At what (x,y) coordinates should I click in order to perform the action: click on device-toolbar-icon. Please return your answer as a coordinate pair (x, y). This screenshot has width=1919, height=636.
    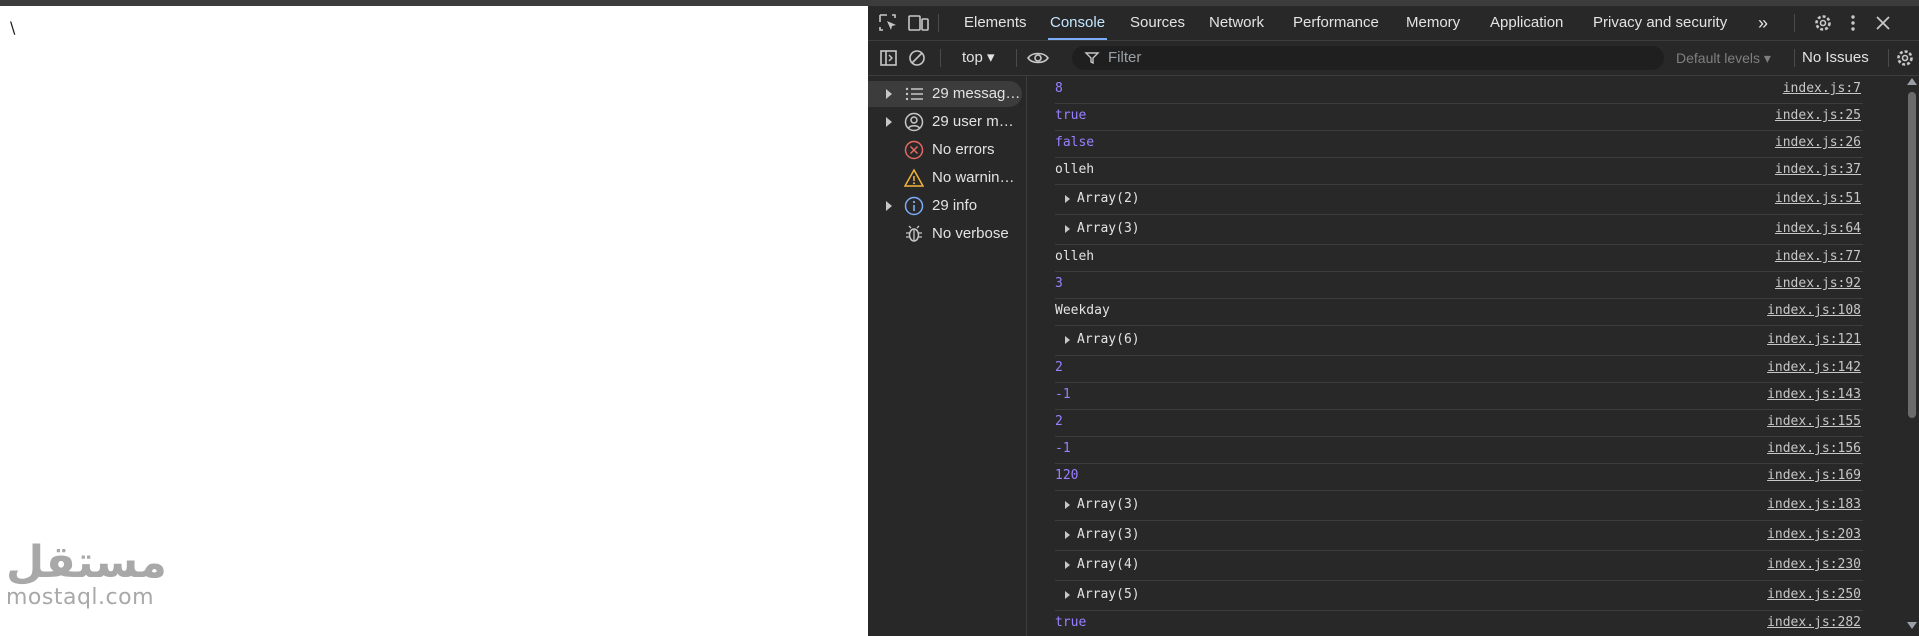
    Looking at the image, I should click on (919, 23).